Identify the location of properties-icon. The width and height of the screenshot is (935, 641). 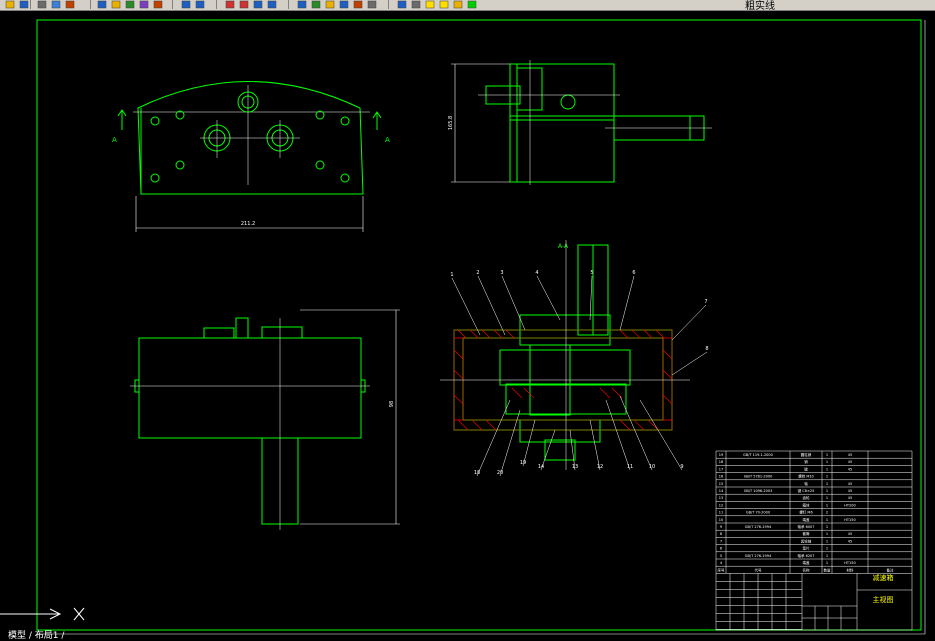
(302, 4).